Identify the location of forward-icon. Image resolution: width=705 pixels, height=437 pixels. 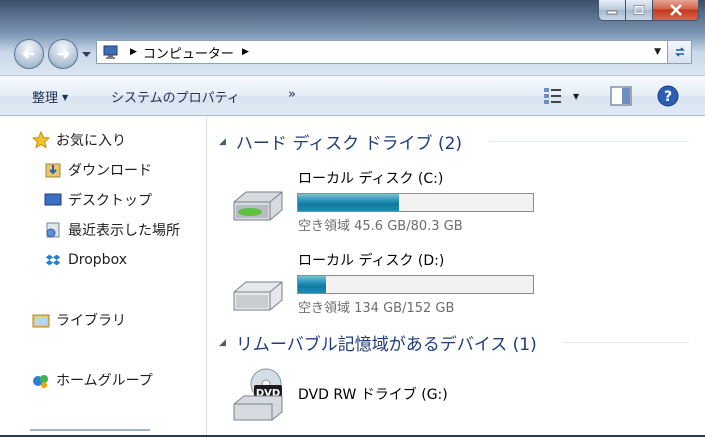
(64, 54).